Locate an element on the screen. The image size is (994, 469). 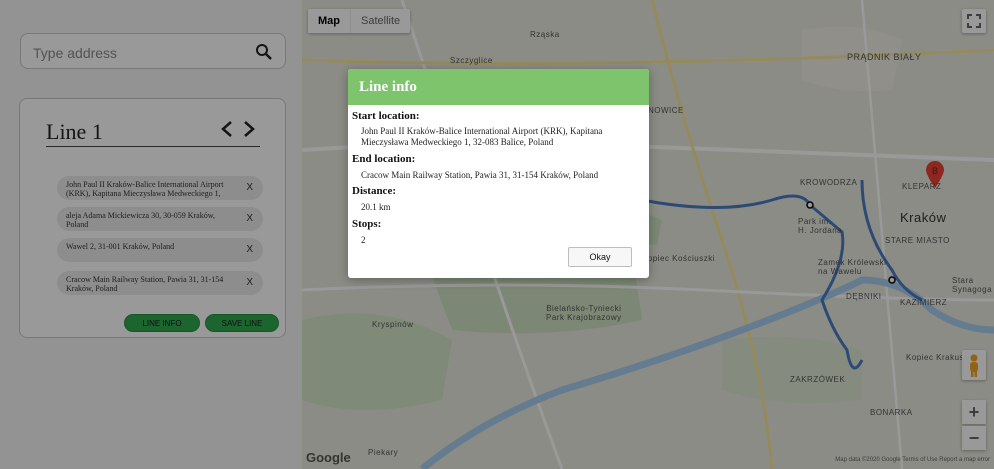
start-location-label: Start location: is located at coordinates (386, 116).